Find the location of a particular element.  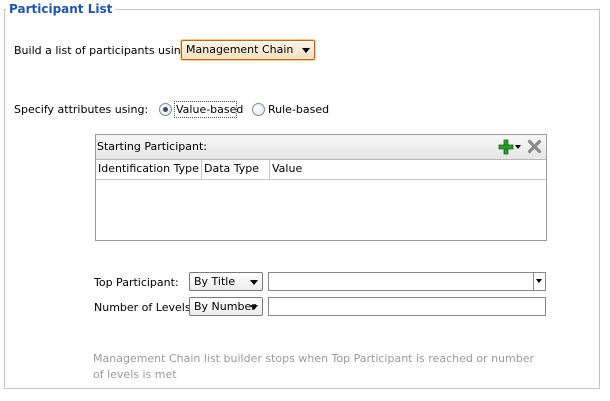

top-participant-mode-value: By Title is located at coordinates (215, 281).